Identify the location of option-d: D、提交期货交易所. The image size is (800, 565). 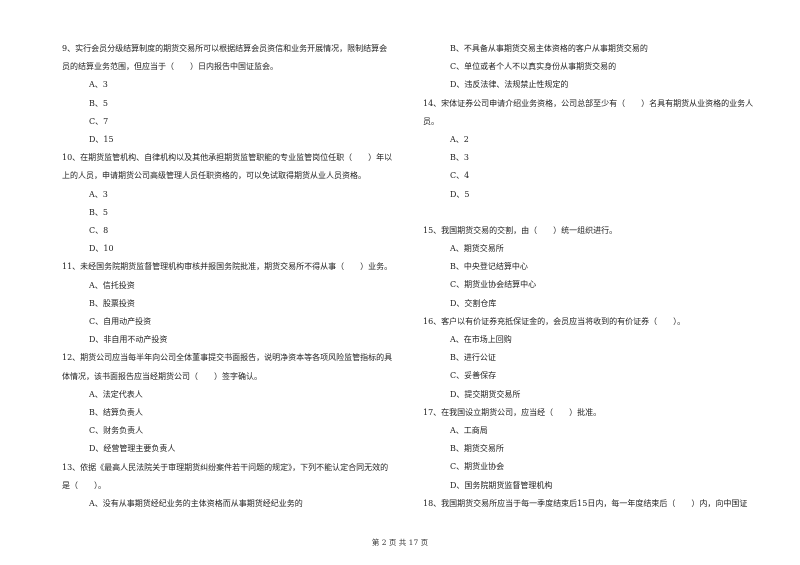
(485, 394).